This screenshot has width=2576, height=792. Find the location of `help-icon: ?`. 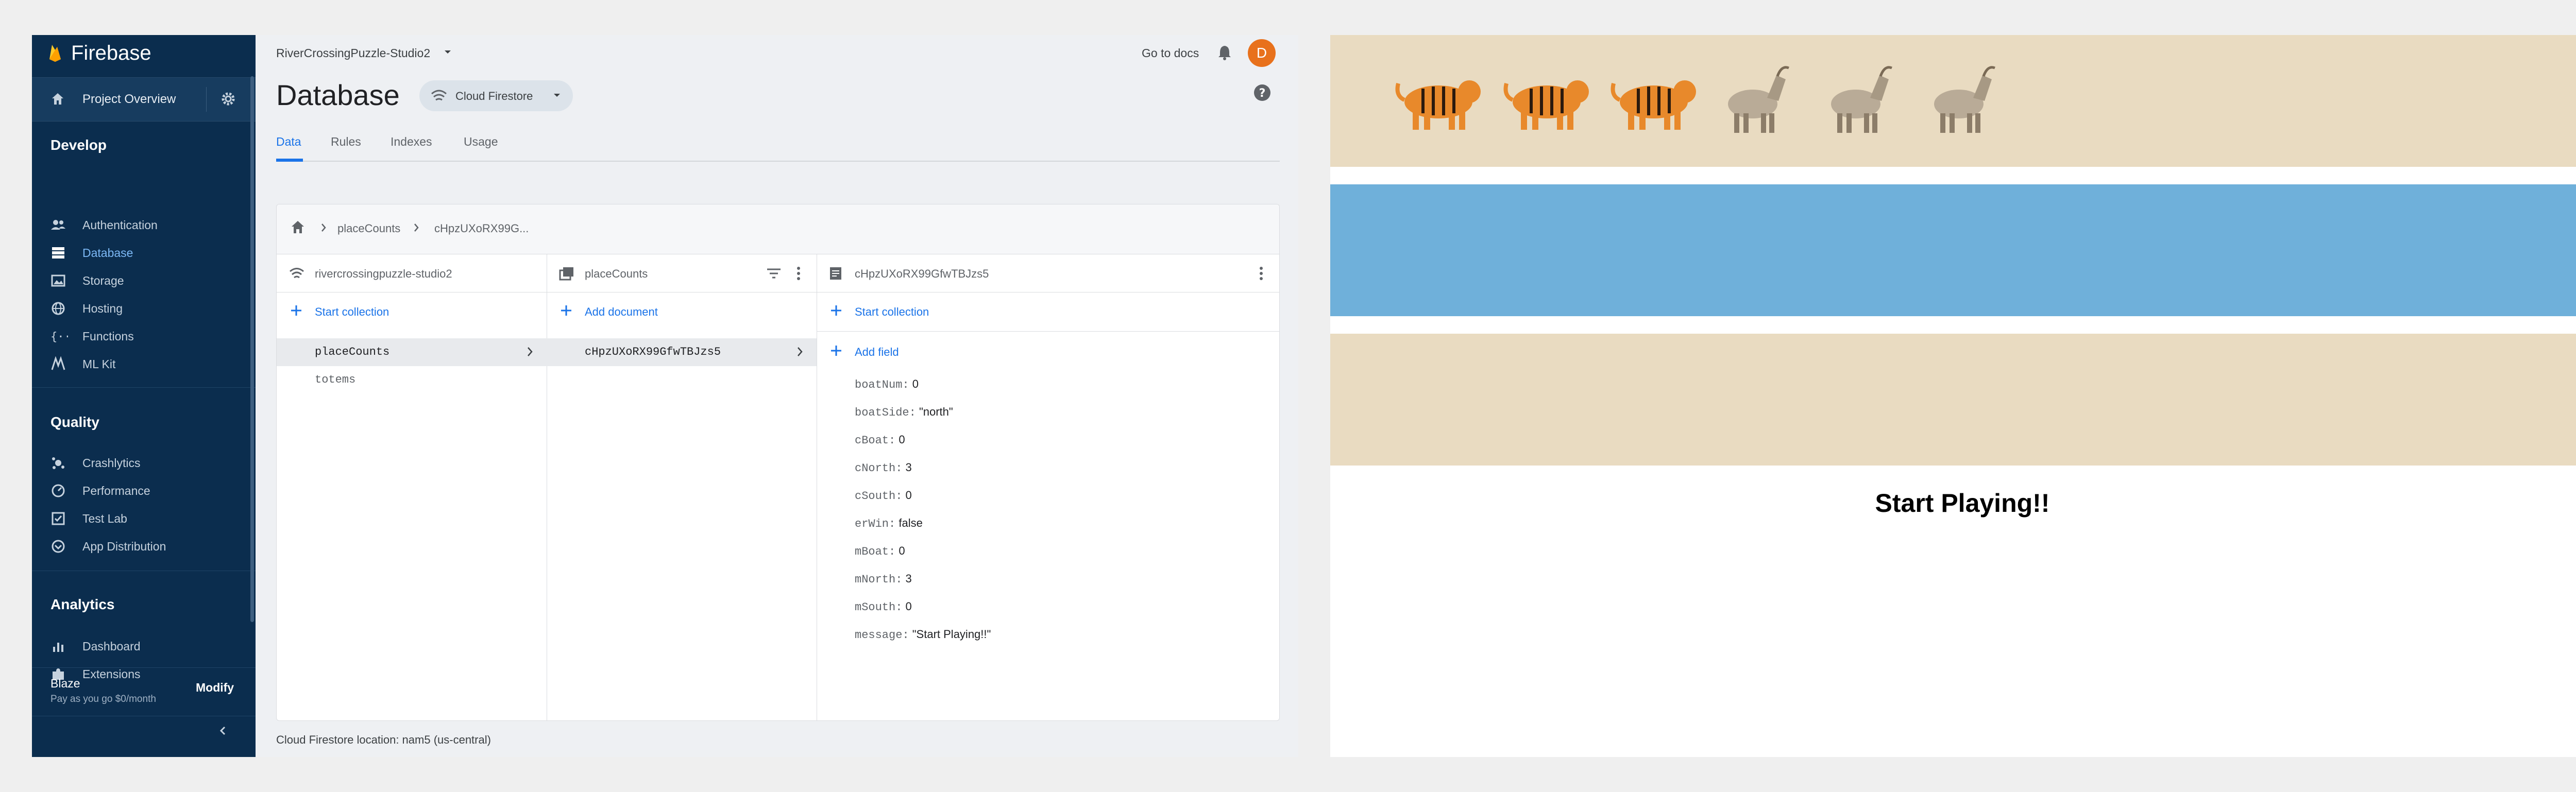

help-icon: ? is located at coordinates (1262, 92).